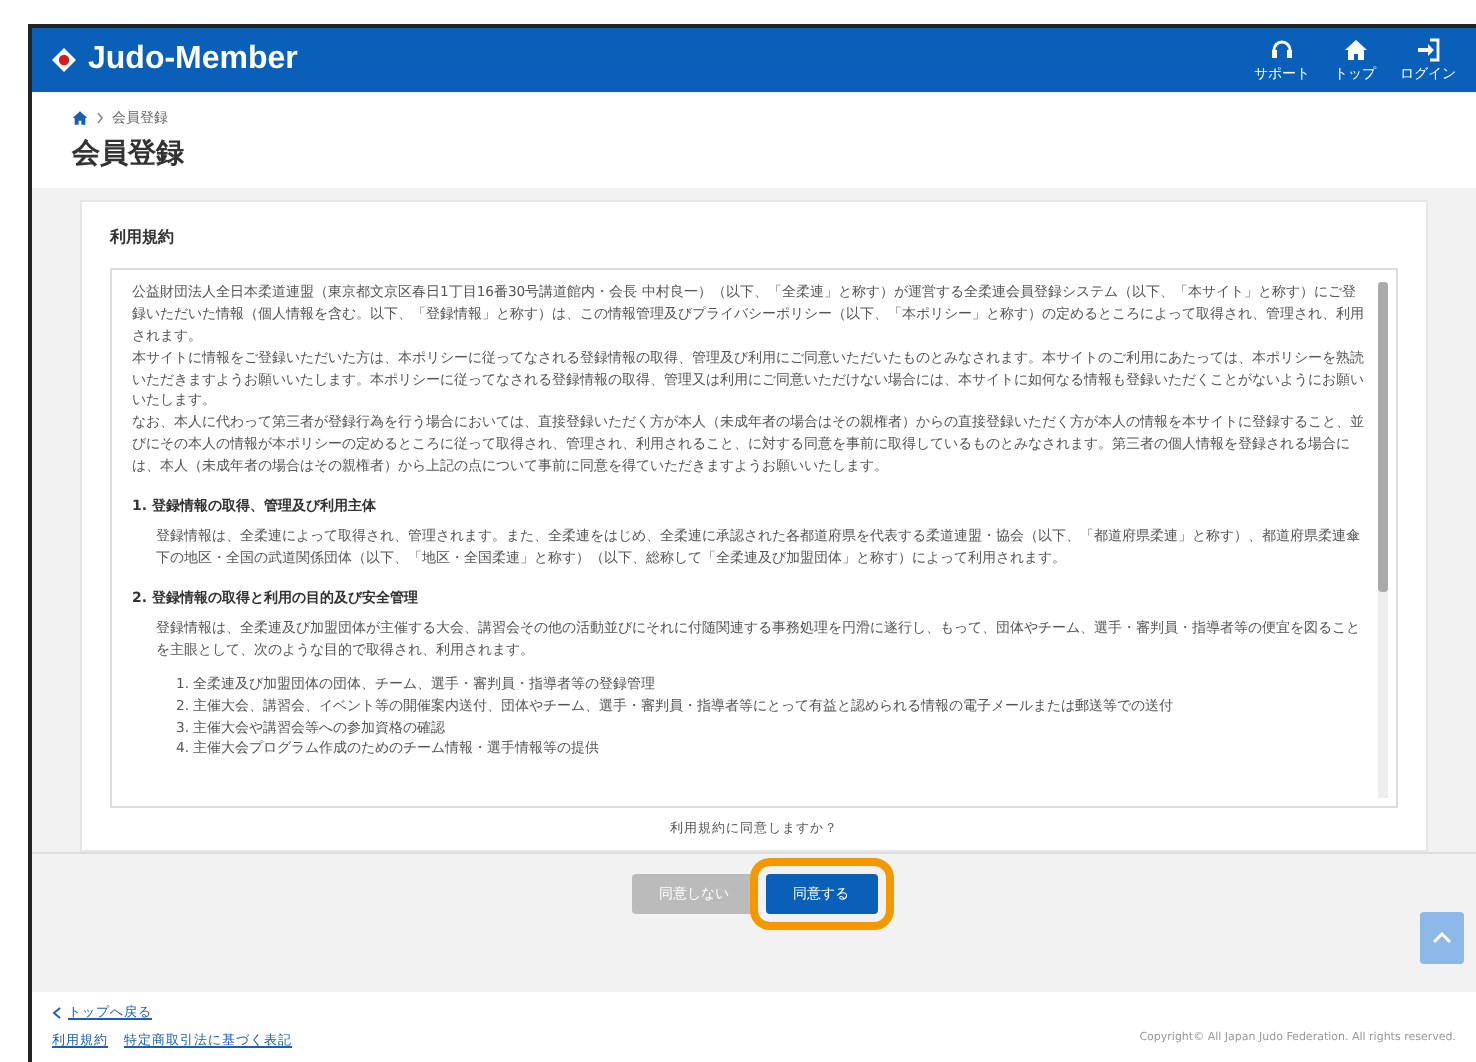 Image resolution: width=1476 pixels, height=1062 pixels. I want to click on chevron-up-icon, so click(1442, 938).